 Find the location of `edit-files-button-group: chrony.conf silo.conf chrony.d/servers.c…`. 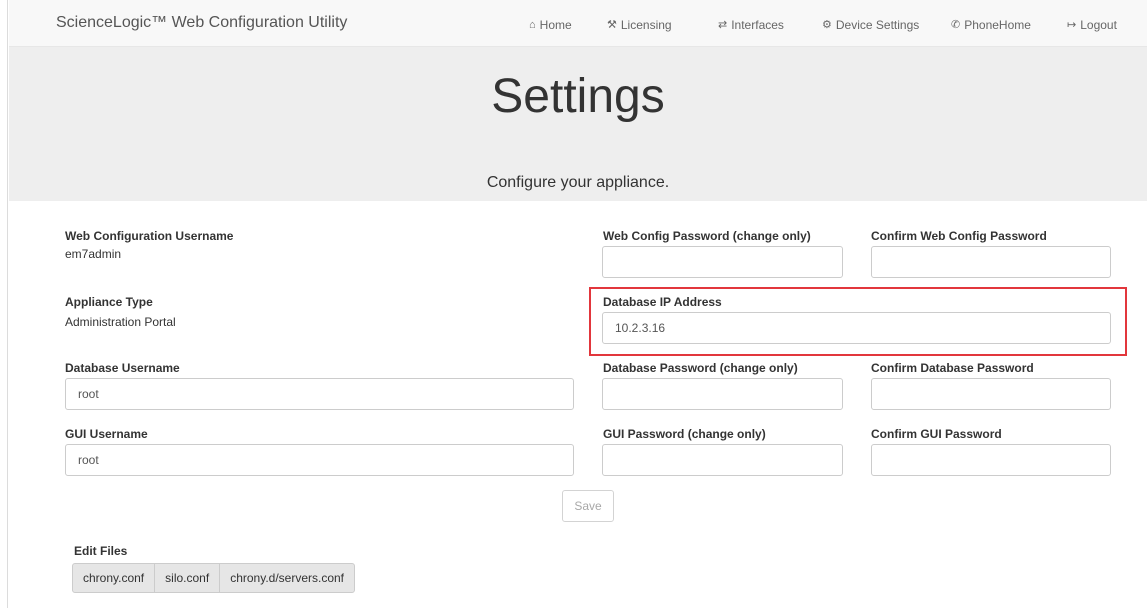

edit-files-button-group: chrony.conf silo.conf chrony.d/servers.c… is located at coordinates (214, 578).